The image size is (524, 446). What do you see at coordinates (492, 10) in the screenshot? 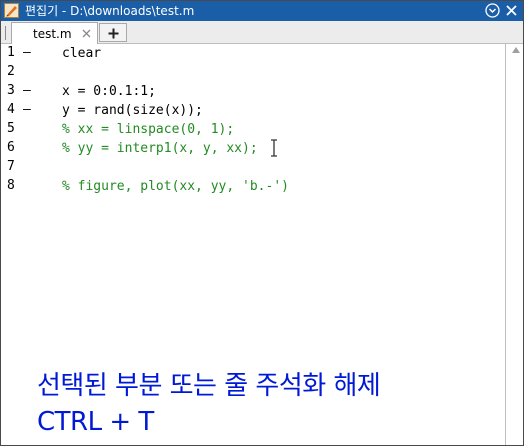
I see `window-menu-icon` at bounding box center [492, 10].